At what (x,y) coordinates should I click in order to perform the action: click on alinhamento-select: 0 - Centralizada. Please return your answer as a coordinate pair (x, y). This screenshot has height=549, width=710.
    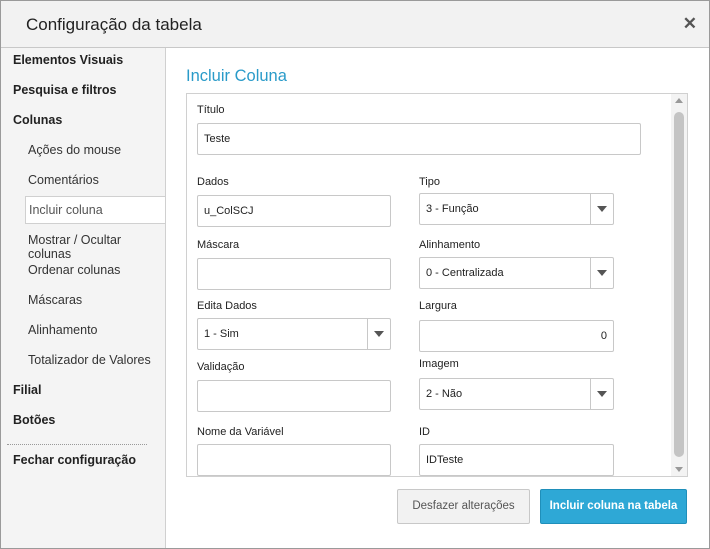
    Looking at the image, I should click on (516, 273).